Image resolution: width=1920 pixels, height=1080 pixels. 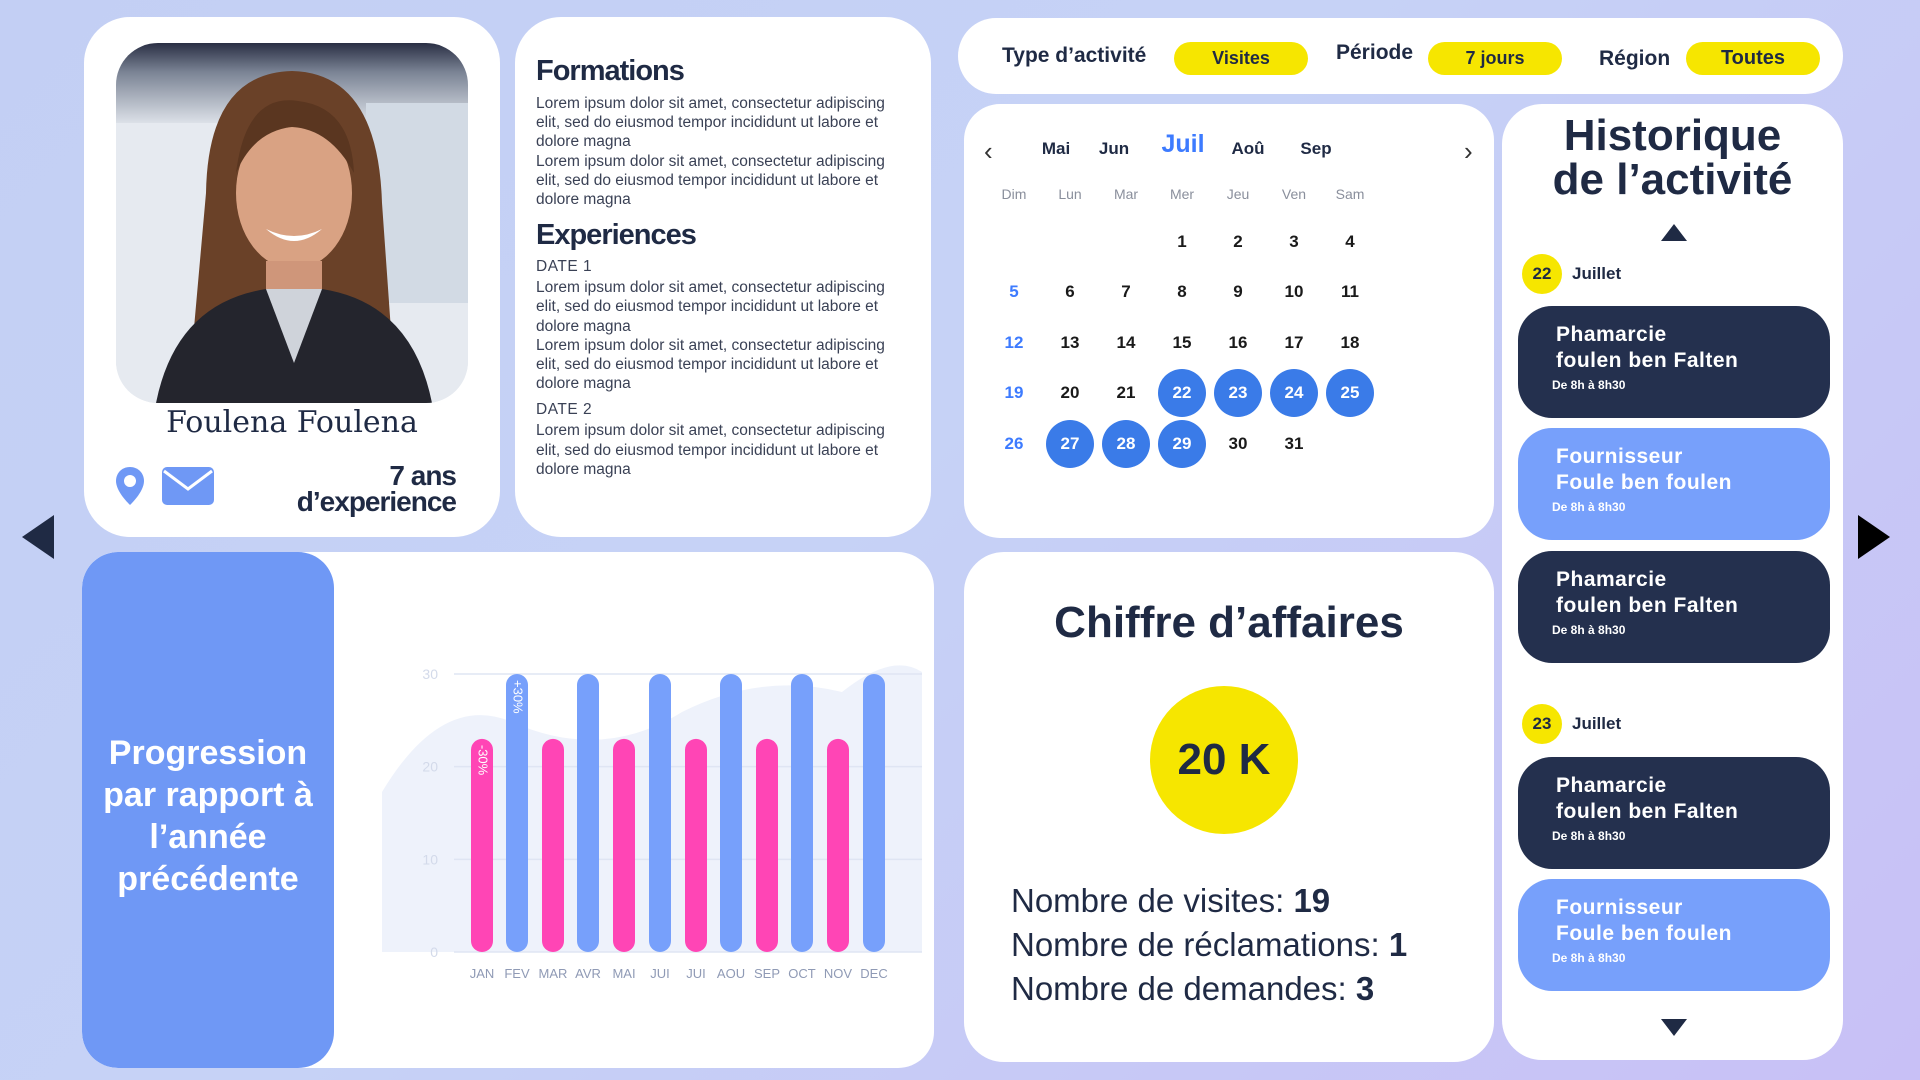 What do you see at coordinates (1182, 292) in the screenshot?
I see `calendar-day: 8` at bounding box center [1182, 292].